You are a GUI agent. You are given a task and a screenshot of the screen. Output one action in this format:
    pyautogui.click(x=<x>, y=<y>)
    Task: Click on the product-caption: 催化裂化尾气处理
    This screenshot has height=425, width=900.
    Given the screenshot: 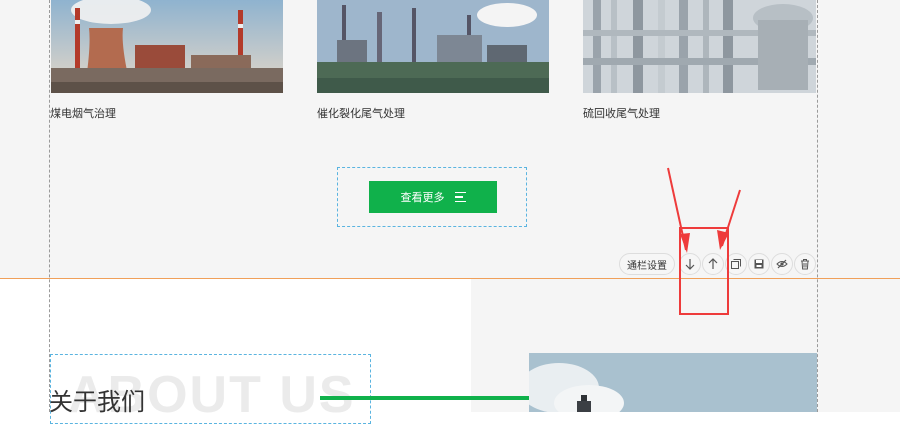 What is the action you would take?
    pyautogui.click(x=361, y=113)
    